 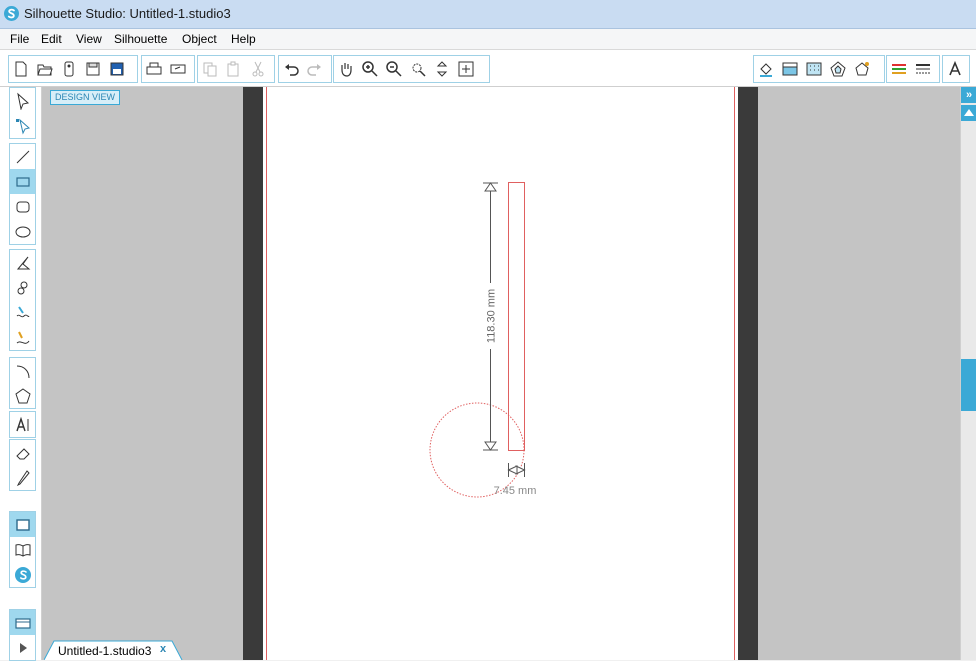 I want to click on play-icon, so click(x=22, y=647).